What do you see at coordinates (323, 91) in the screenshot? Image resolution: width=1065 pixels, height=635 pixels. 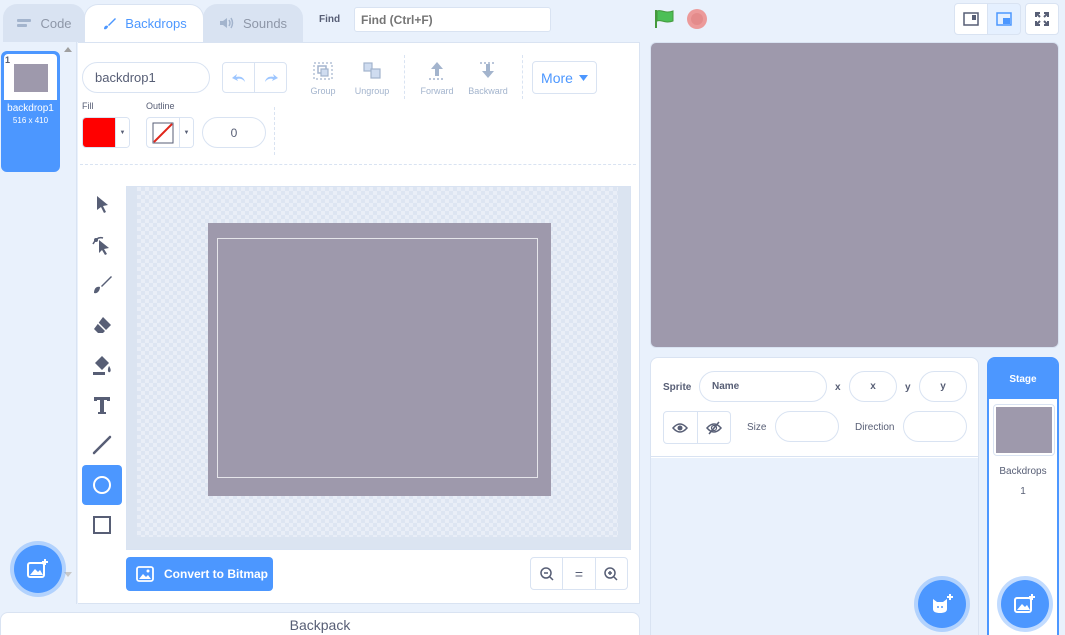 I see `group-label: Group` at bounding box center [323, 91].